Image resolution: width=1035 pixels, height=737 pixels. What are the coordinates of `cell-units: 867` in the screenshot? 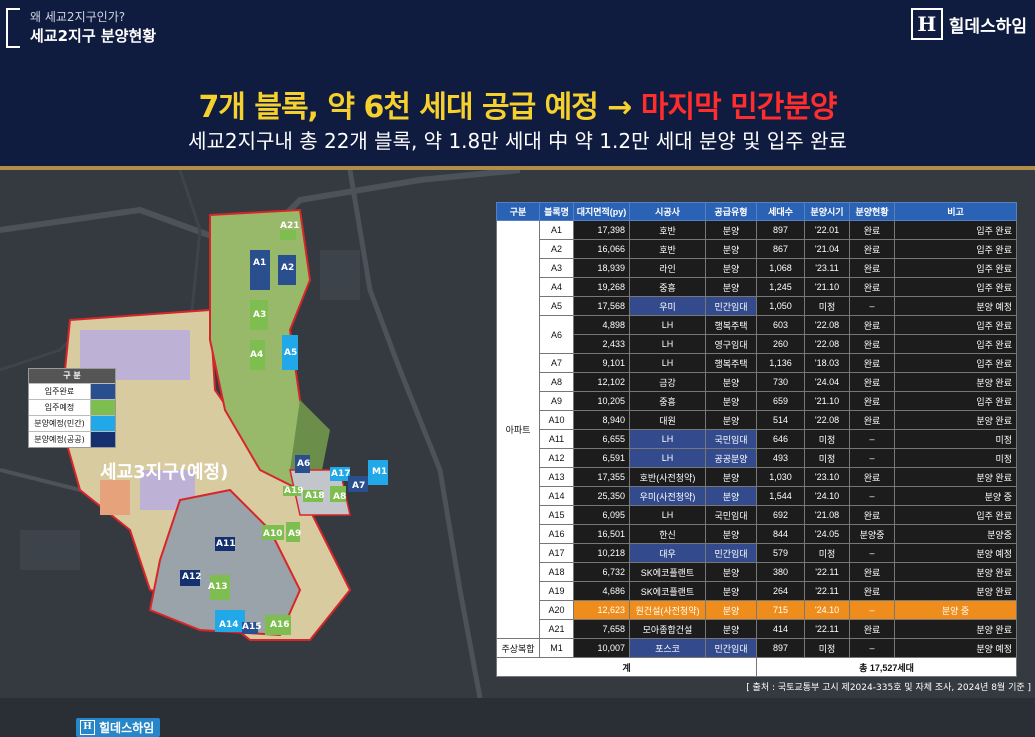 It's located at (780, 249).